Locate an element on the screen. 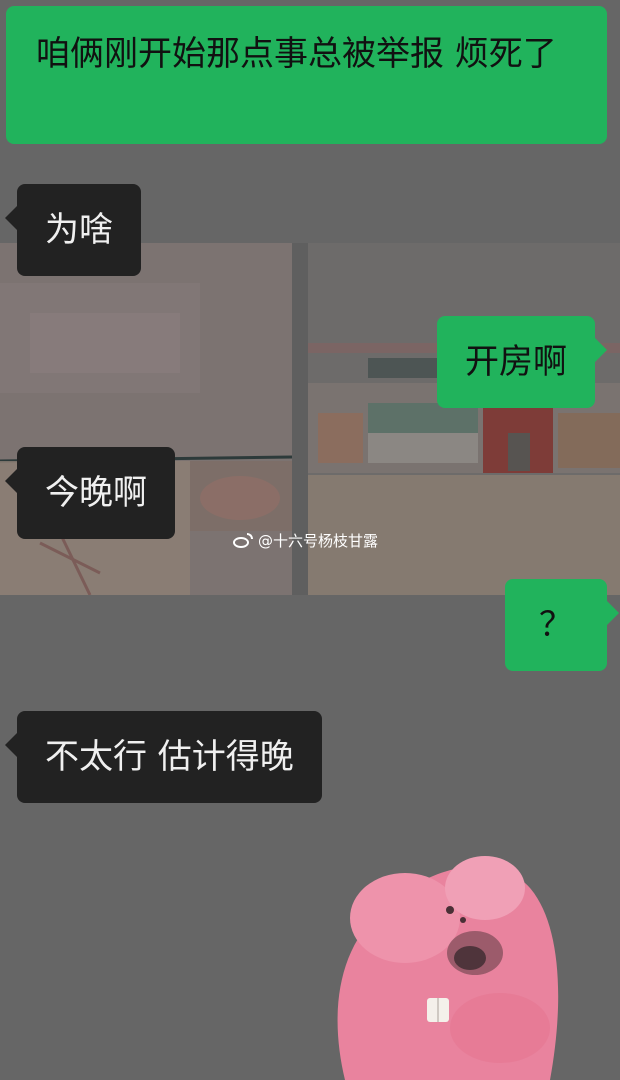 This screenshot has height=1080, width=620. message-bubble-received: 今晚啊 is located at coordinates (90, 493).